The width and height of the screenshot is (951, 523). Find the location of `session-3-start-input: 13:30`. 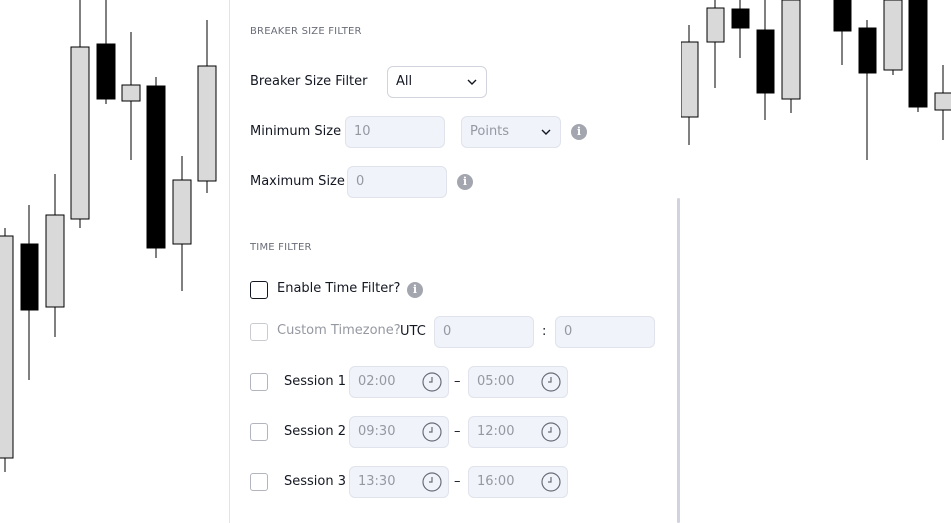

session-3-start-input: 13:30 is located at coordinates (399, 482).